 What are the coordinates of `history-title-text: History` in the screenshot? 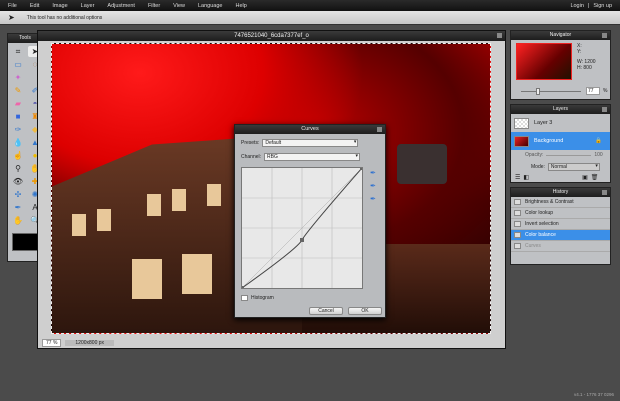 It's located at (560, 192).